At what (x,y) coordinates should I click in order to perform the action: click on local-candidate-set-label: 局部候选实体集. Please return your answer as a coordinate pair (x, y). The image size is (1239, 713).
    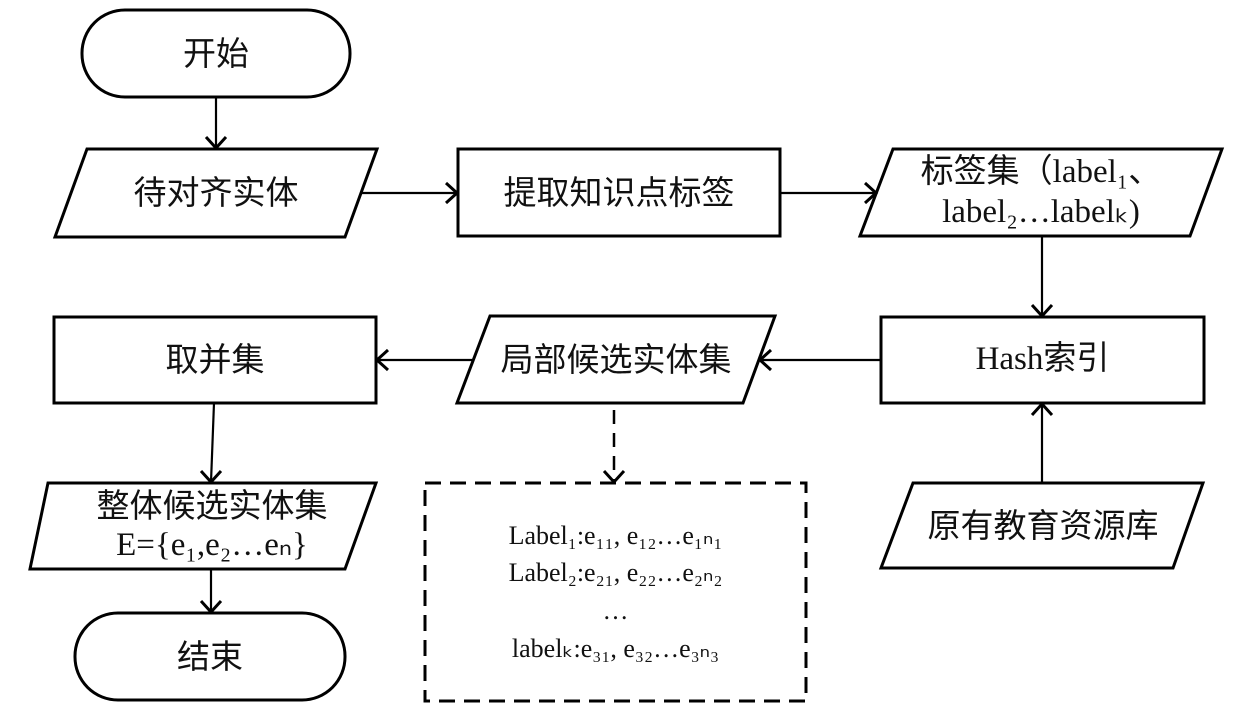
    Looking at the image, I should click on (616, 359).